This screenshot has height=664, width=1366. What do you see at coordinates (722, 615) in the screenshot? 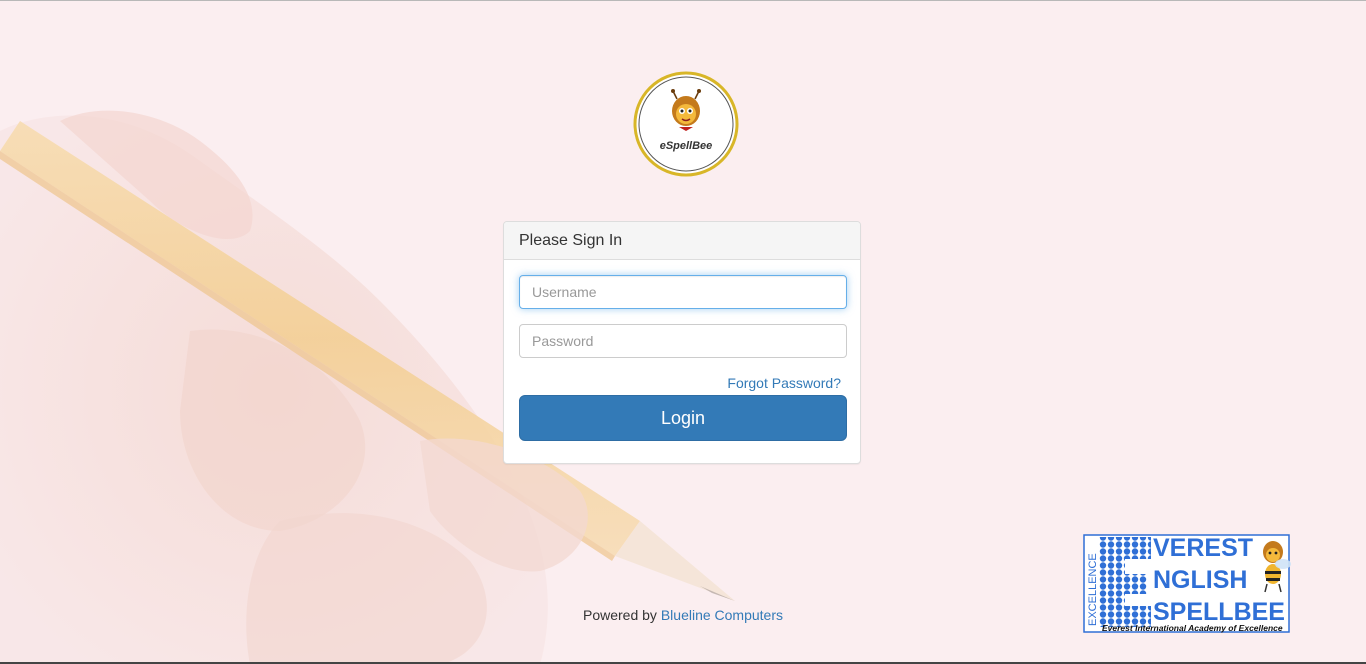
I see `blueline-computers-link: Blueline Computers` at bounding box center [722, 615].